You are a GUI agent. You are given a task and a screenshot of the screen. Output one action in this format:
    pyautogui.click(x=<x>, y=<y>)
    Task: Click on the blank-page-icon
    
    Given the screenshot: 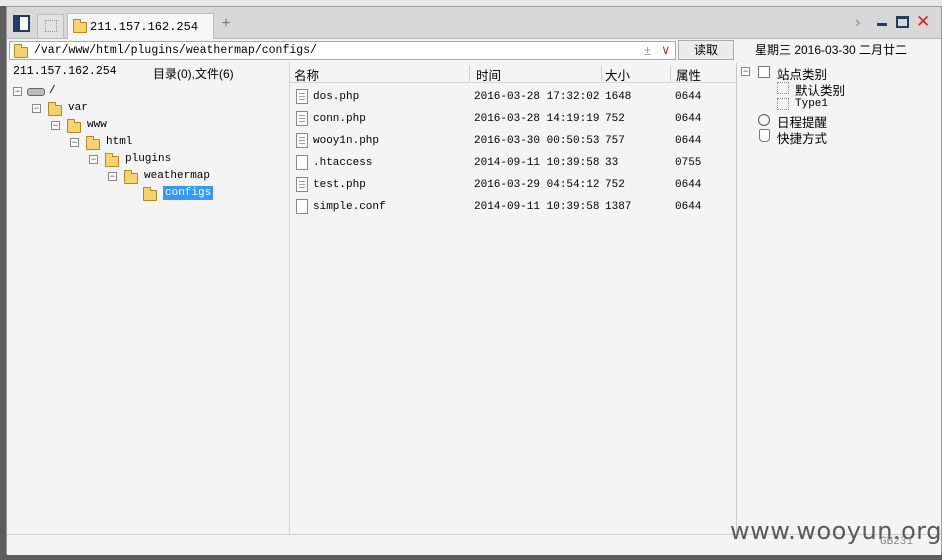 What is the action you would take?
    pyautogui.click(x=51, y=26)
    